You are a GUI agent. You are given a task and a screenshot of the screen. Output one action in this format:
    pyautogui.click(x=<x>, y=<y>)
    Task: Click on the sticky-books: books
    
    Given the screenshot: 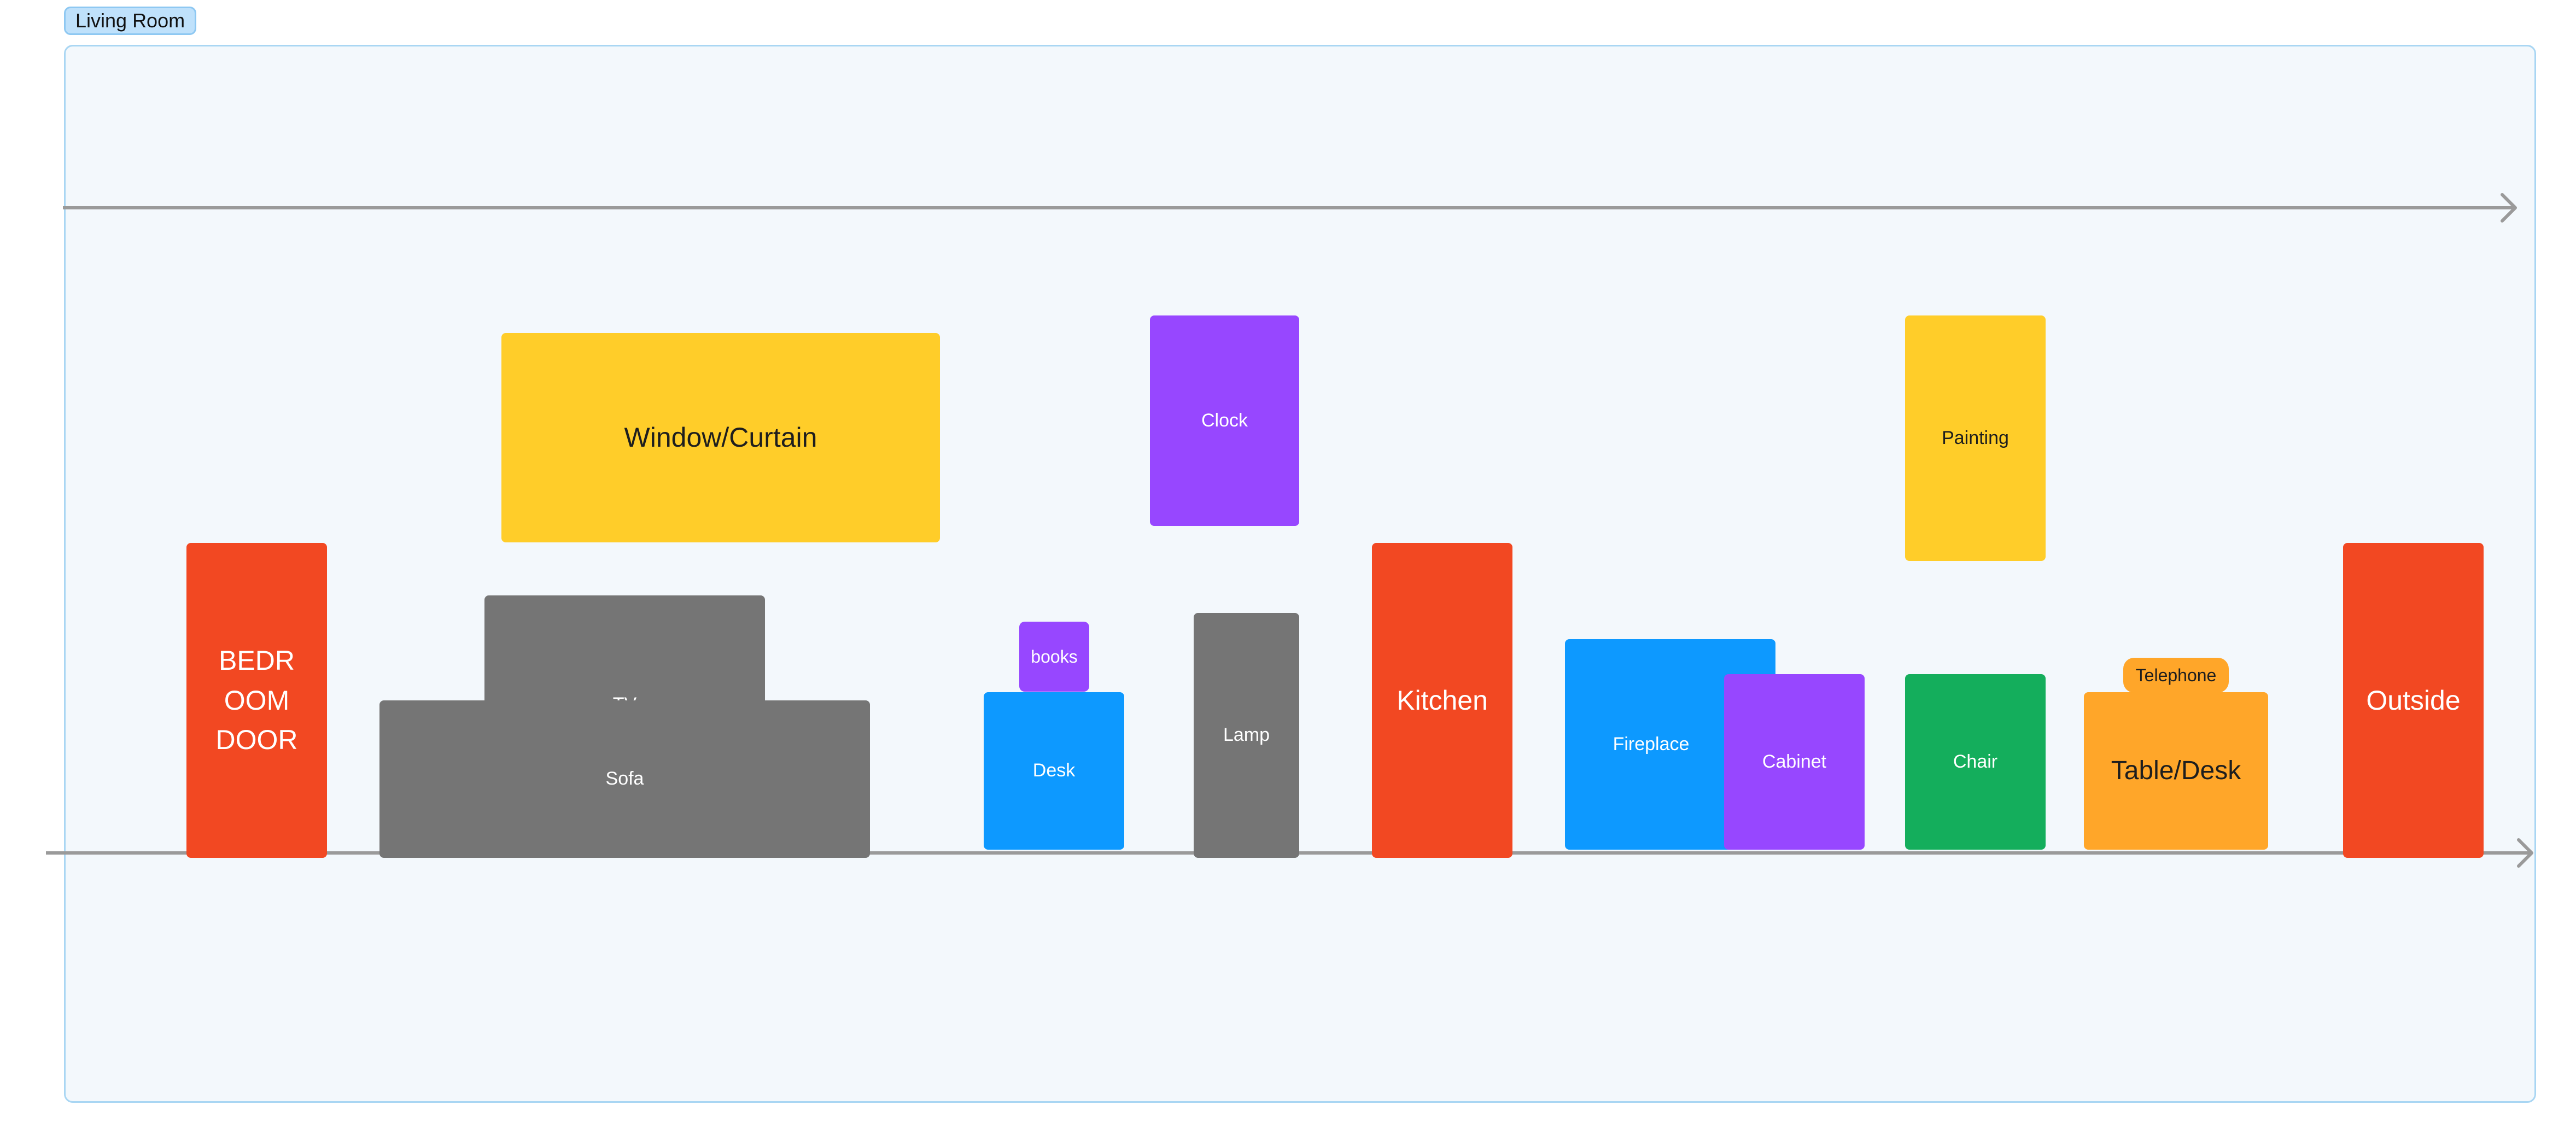 What is the action you would take?
    pyautogui.click(x=1054, y=657)
    